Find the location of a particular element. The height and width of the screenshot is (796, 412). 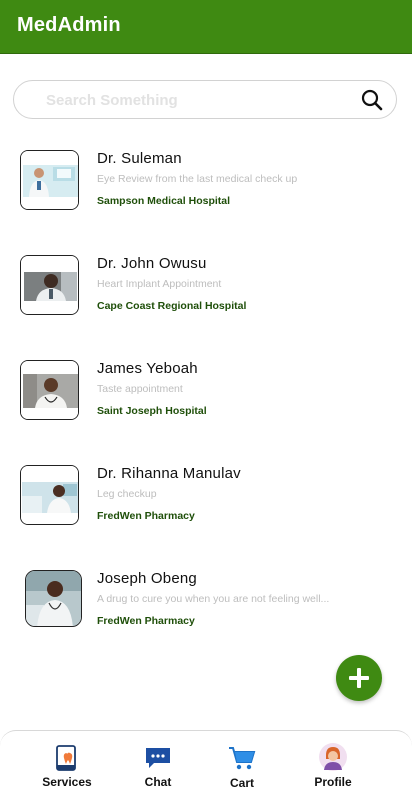

bottom-navigation: Services Chat Cart Profile is located at coordinates (206, 763).